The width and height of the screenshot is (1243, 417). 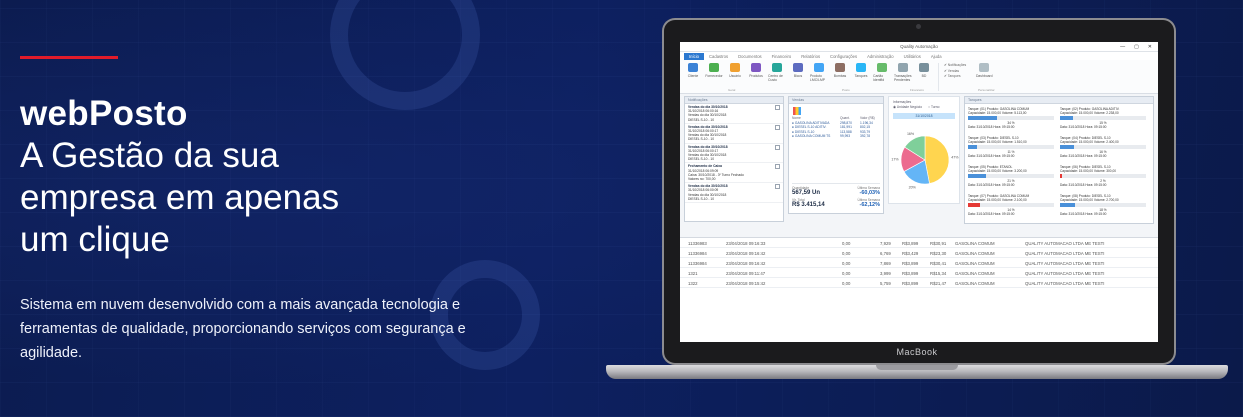 I want to click on notification-line: Valores no: 700,00, so click(x=702, y=179).